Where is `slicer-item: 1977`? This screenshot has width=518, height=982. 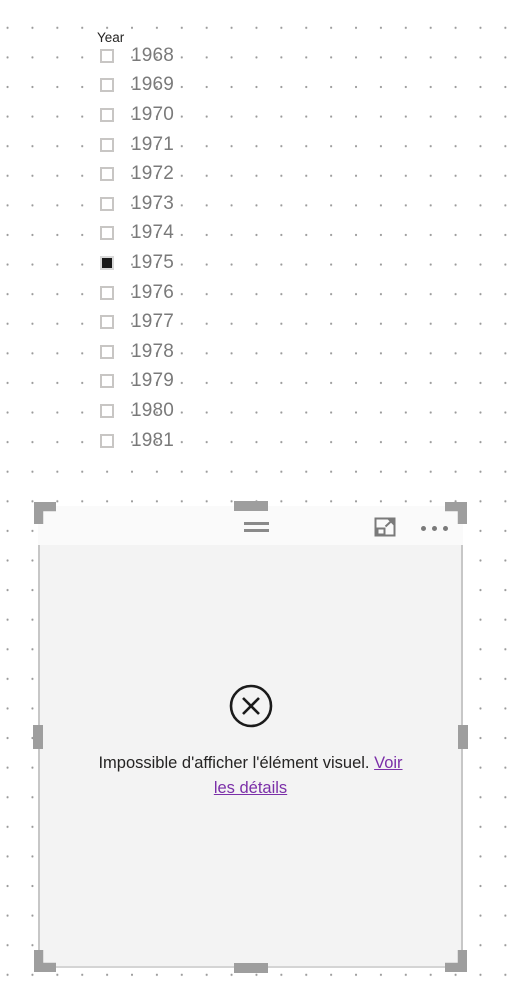
slicer-item: 1977 is located at coordinates (160, 322).